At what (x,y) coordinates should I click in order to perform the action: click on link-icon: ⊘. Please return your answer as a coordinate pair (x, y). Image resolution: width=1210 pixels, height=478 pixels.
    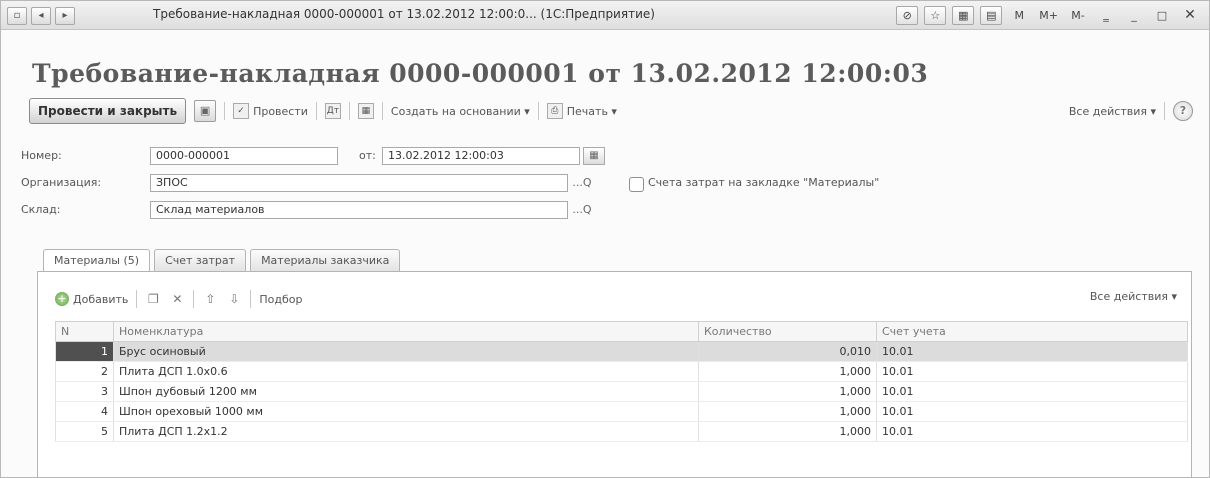
    Looking at the image, I should click on (907, 15).